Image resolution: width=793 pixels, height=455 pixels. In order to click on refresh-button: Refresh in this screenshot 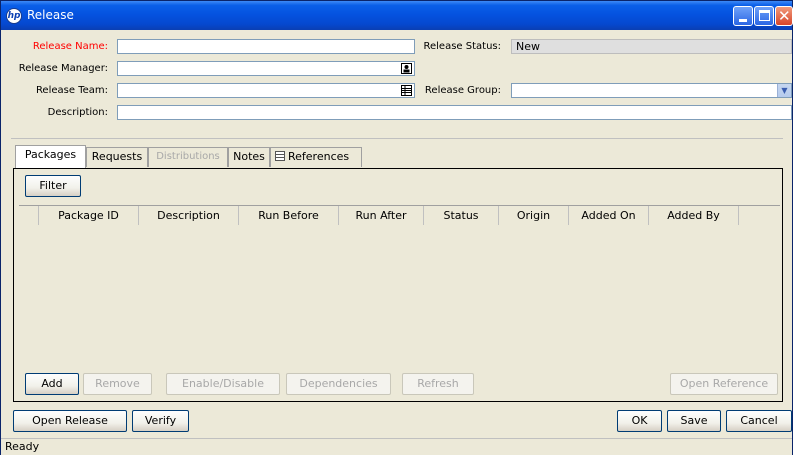, I will do `click(438, 384)`.